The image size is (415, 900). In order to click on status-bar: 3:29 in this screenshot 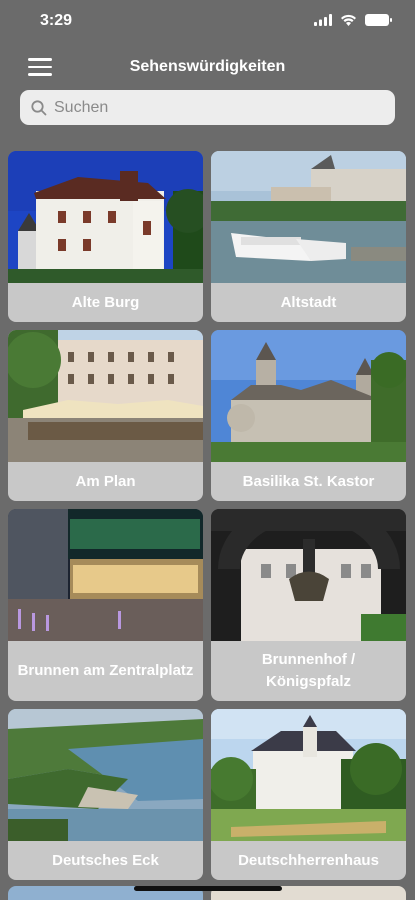, I will do `click(207, 22)`.